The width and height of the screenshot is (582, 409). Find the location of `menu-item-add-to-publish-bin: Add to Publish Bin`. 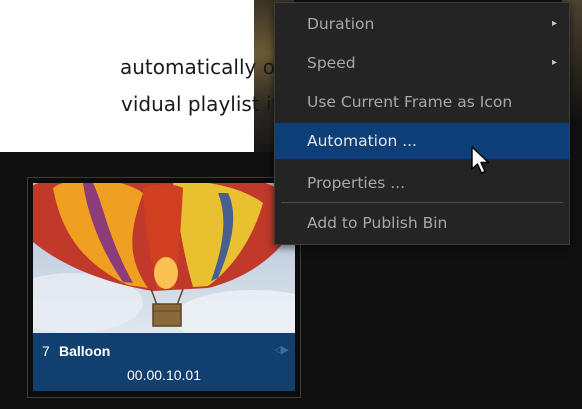

menu-item-add-to-publish-bin: Add to Publish Bin is located at coordinates (422, 223).